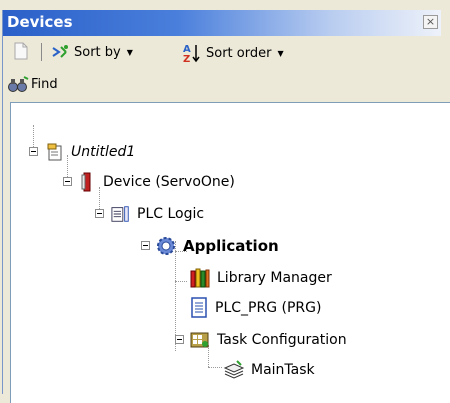 The width and height of the screenshot is (450, 403). I want to click on tree-label-main-task: MainTask, so click(283, 370).